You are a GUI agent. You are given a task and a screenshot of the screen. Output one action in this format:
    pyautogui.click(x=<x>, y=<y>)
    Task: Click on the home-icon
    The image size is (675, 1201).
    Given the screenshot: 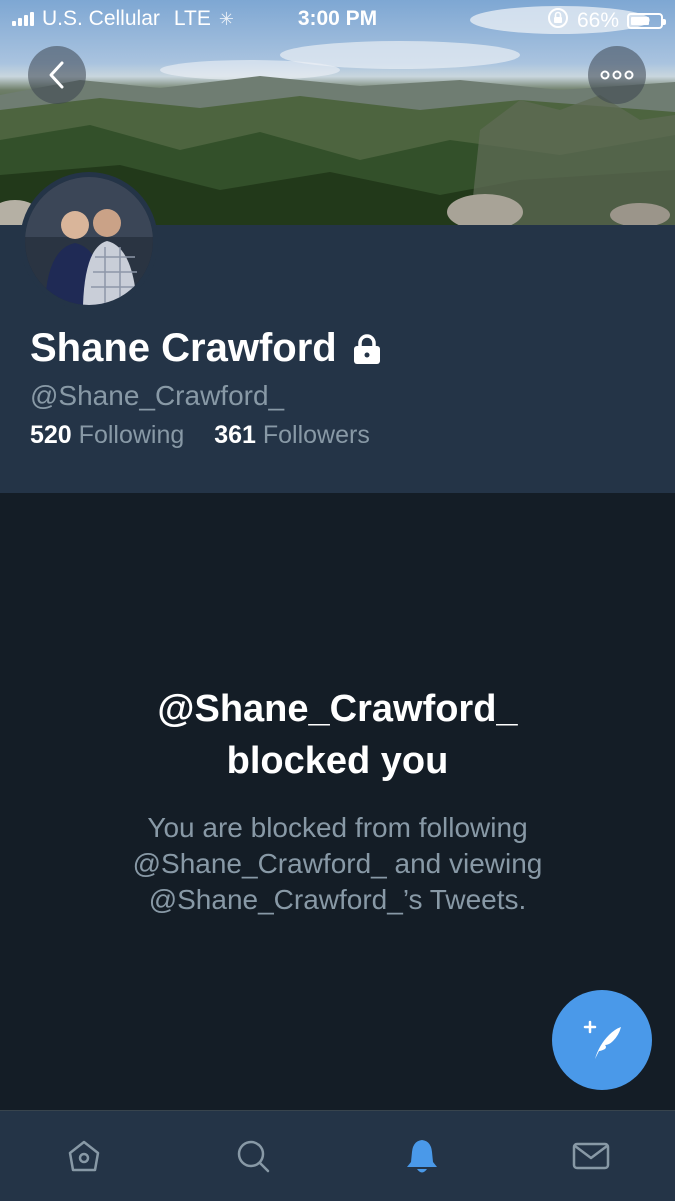 What is the action you would take?
    pyautogui.click(x=84, y=1156)
    